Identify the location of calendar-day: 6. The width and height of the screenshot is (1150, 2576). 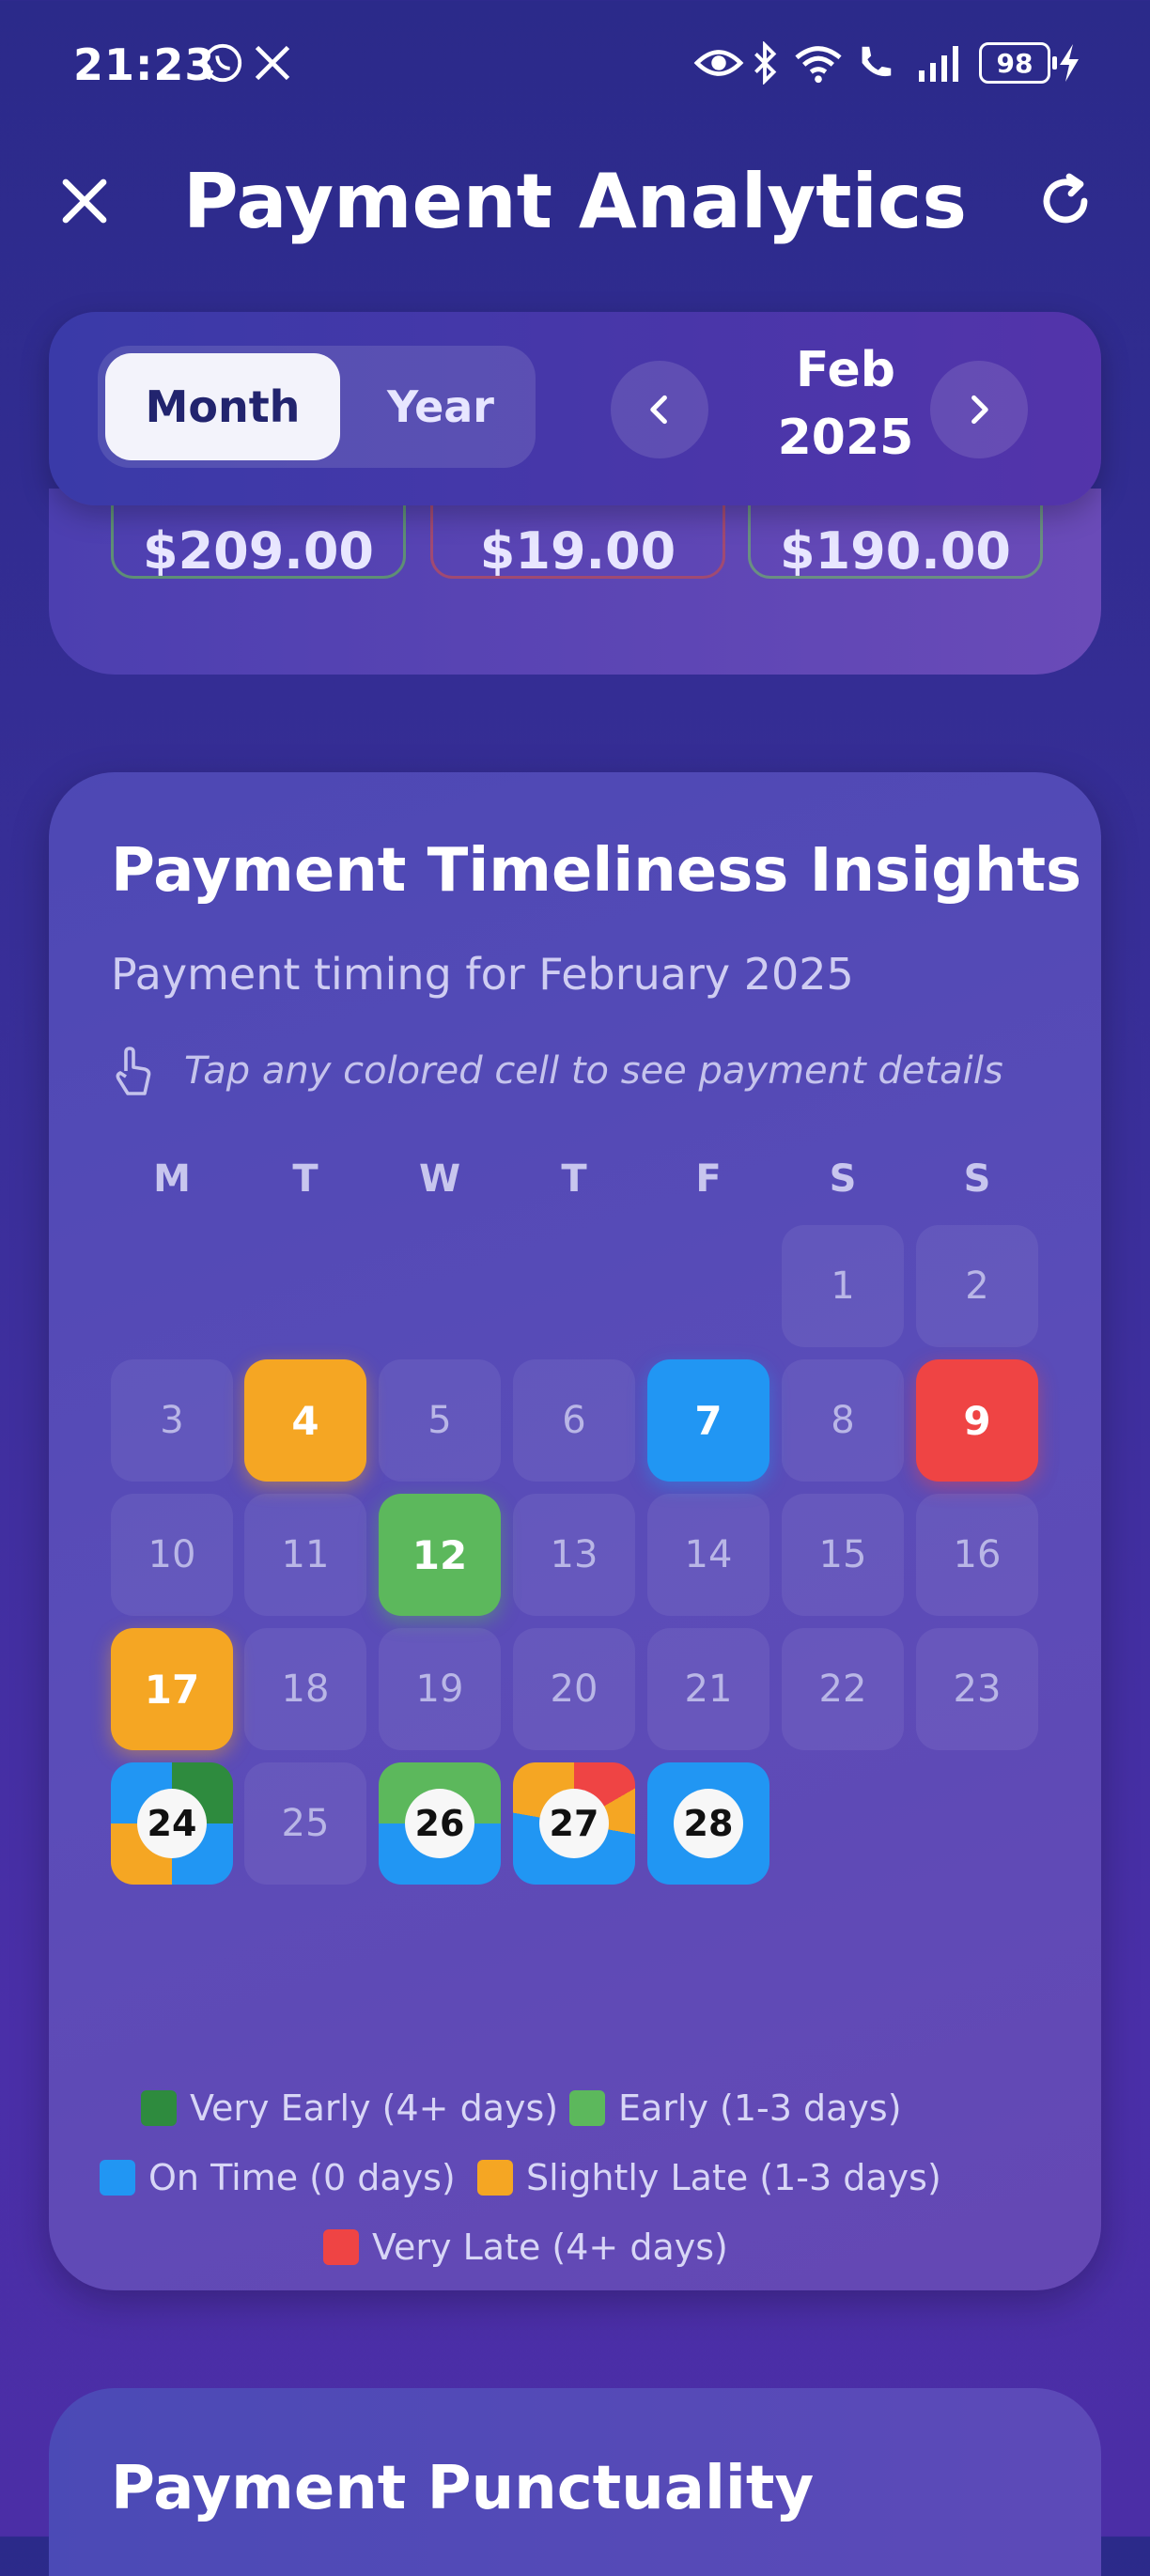
(574, 1420).